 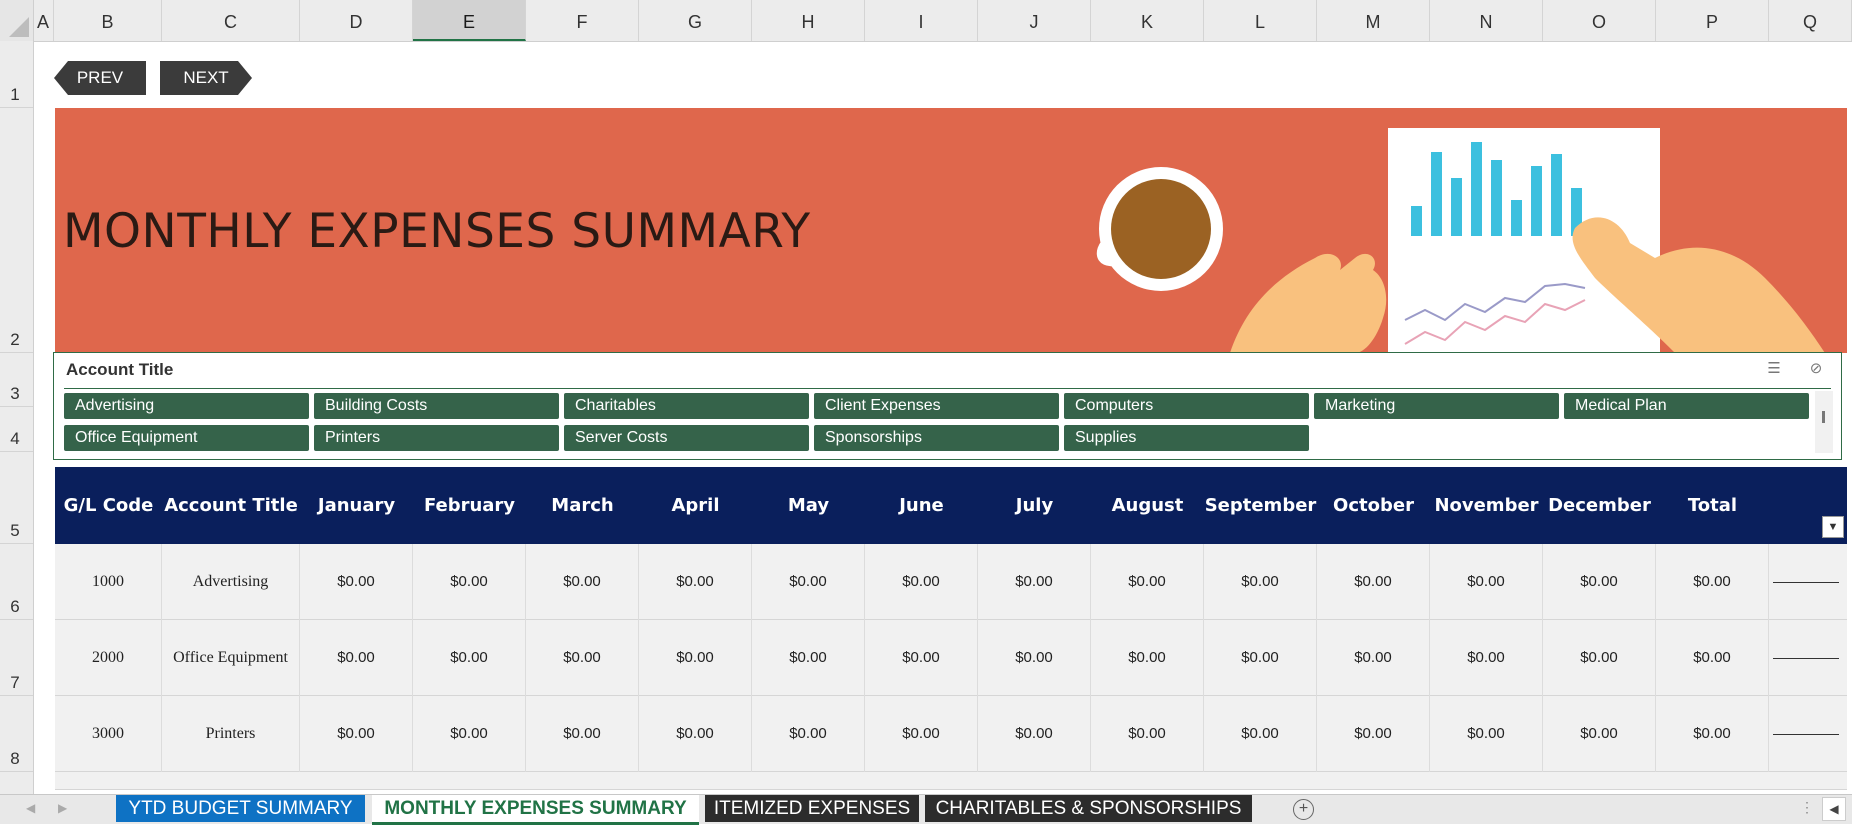 What do you see at coordinates (100, 78) in the screenshot?
I see `prev-button: PREV` at bounding box center [100, 78].